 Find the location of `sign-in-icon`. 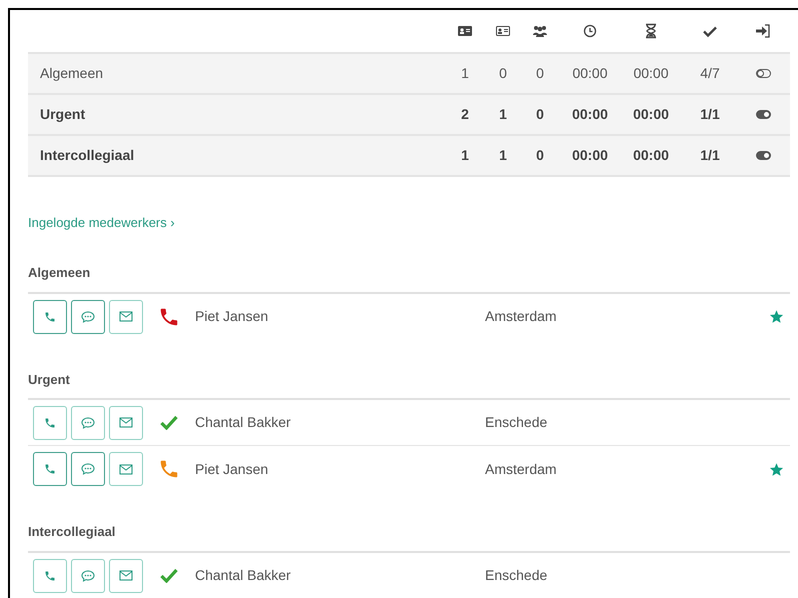

sign-in-icon is located at coordinates (763, 31).